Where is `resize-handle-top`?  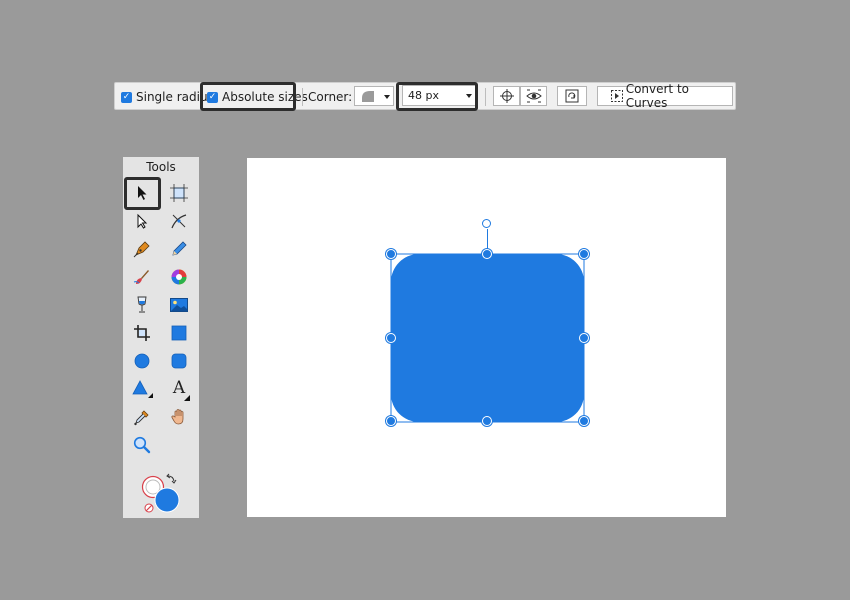
resize-handle-top is located at coordinates (487, 254).